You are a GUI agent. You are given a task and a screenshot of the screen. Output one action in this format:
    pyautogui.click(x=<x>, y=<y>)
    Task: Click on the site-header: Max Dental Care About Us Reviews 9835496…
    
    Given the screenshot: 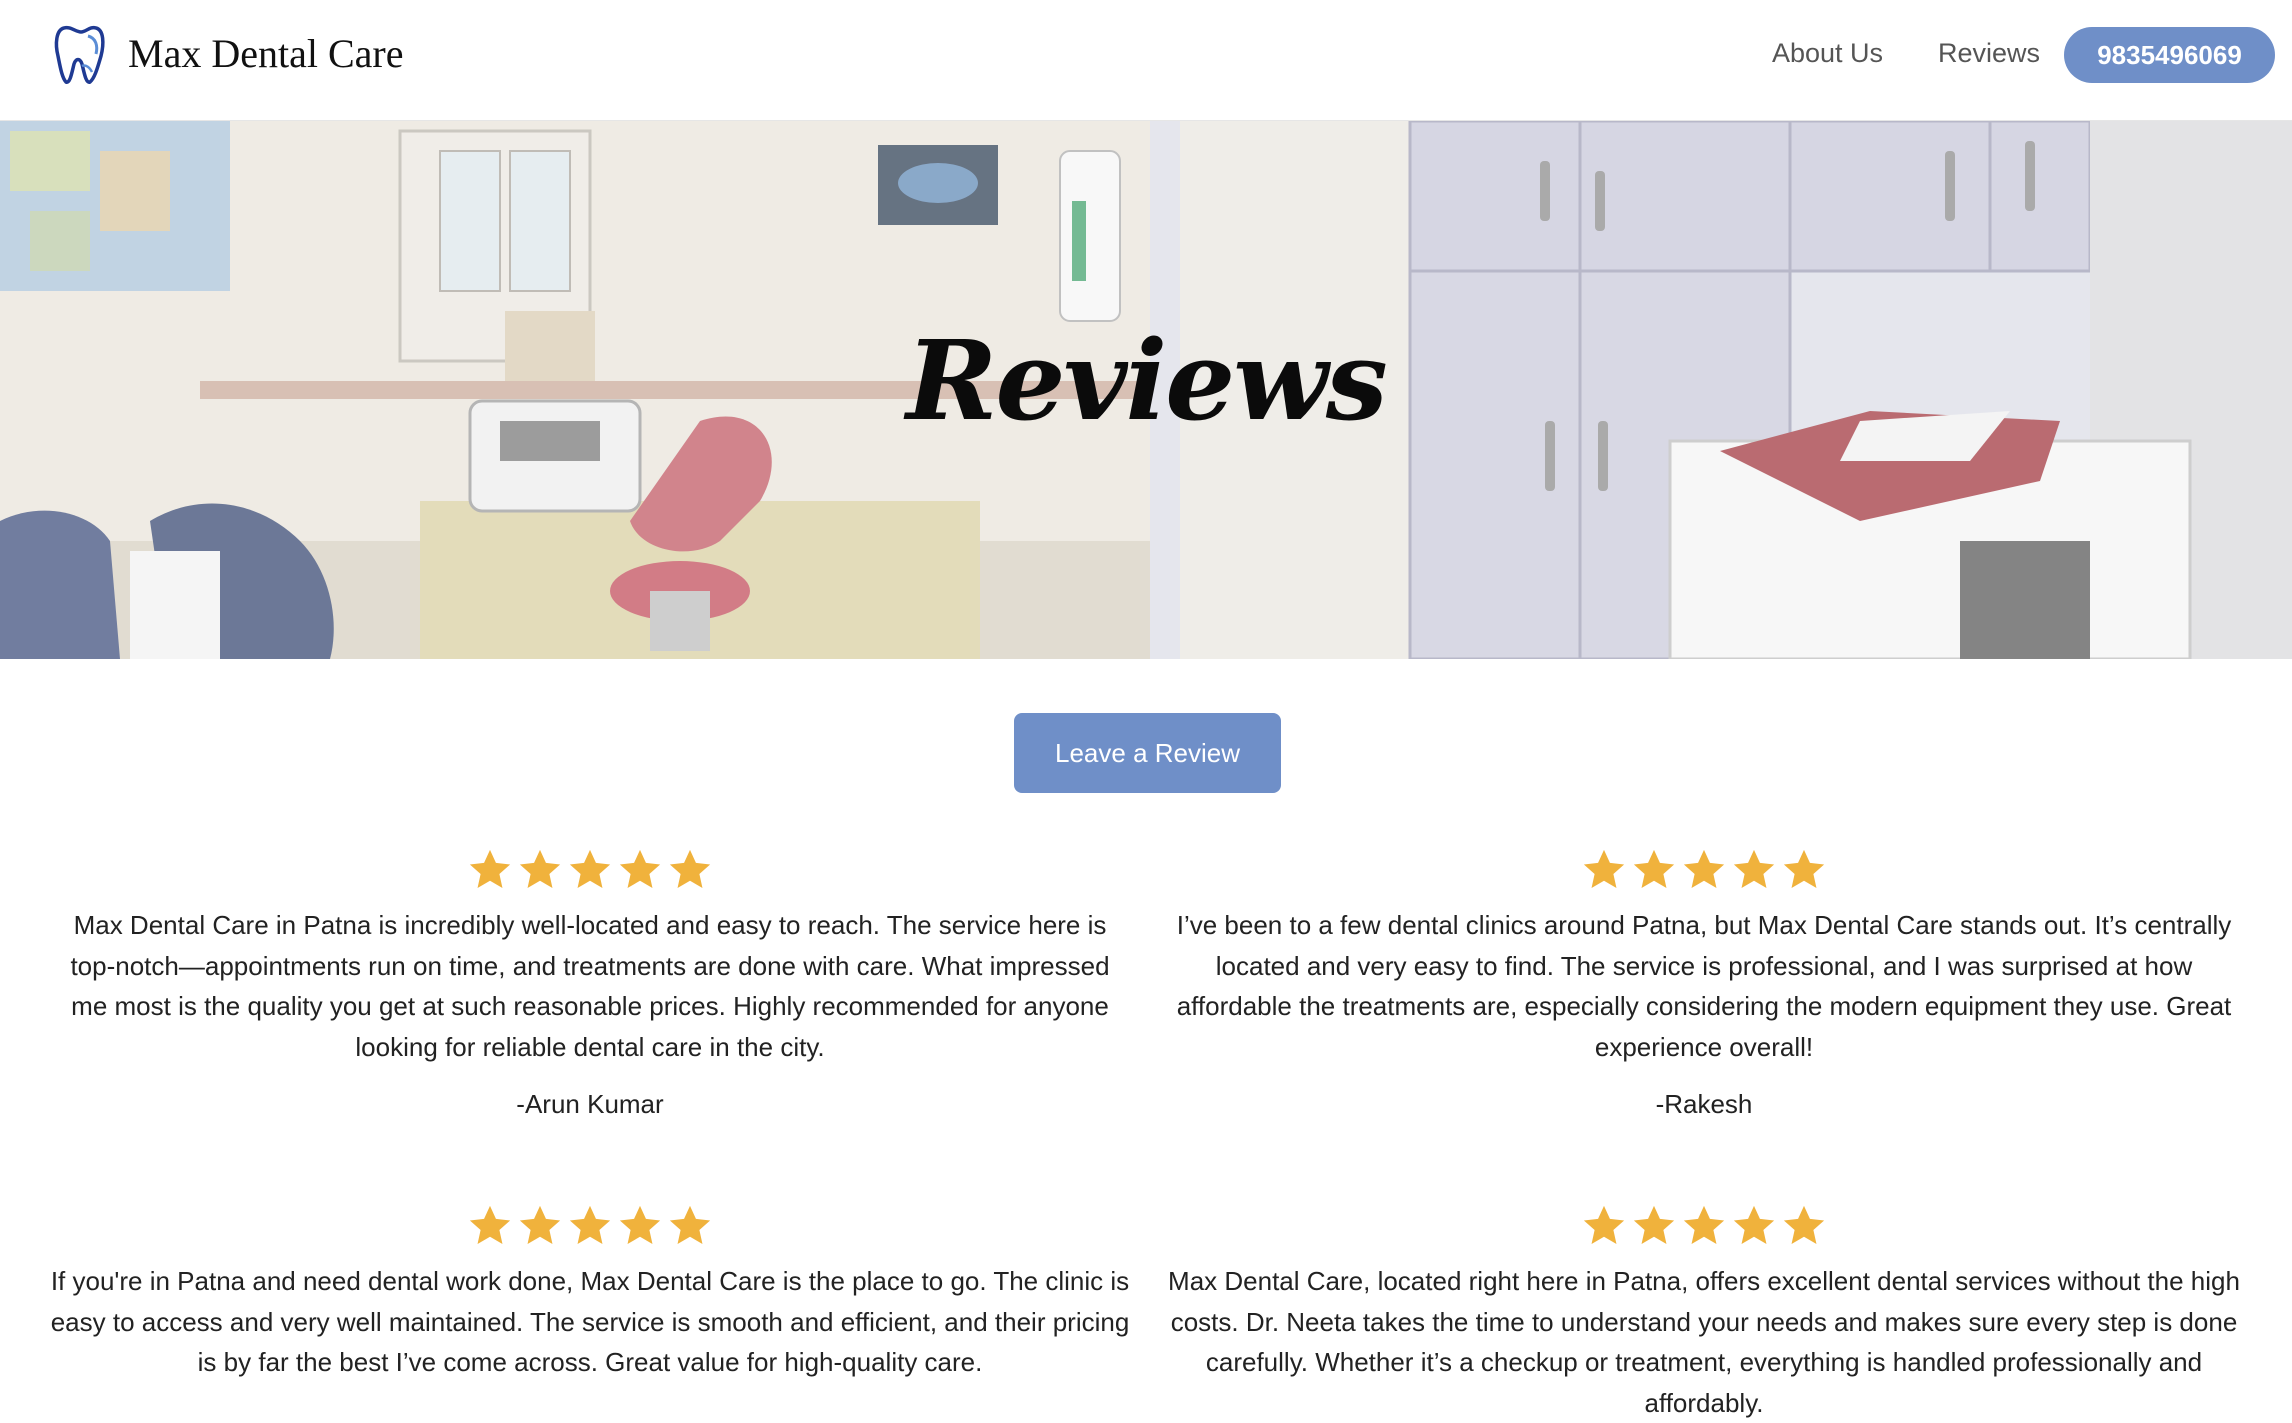 What is the action you would take?
    pyautogui.click(x=1146, y=60)
    